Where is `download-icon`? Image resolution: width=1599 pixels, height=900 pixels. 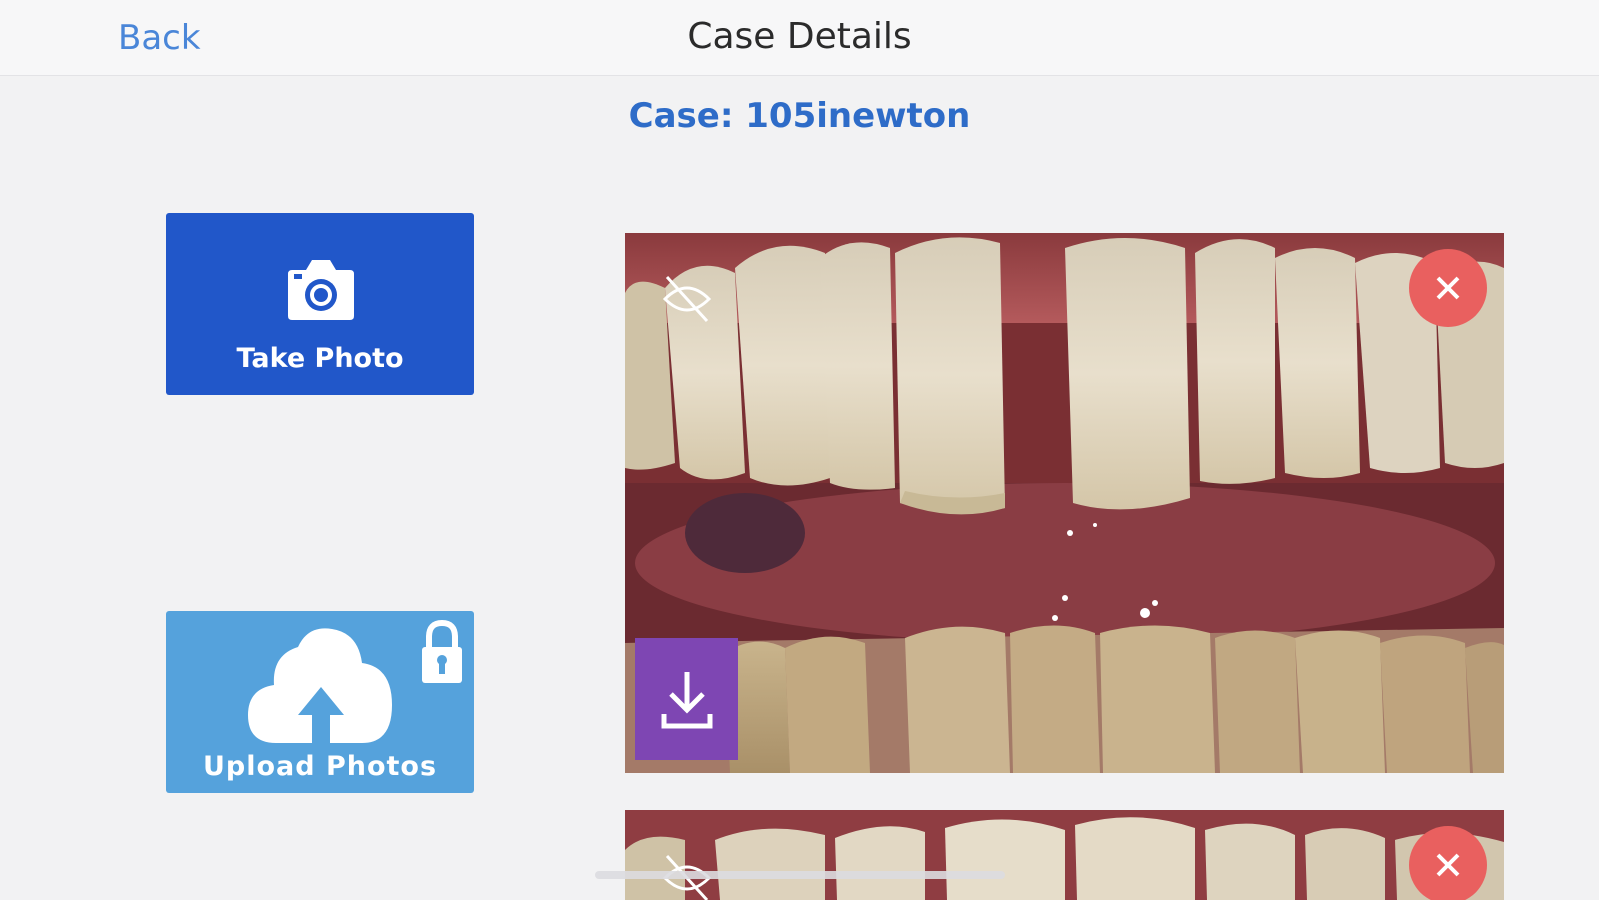
download-icon is located at coordinates (687, 700).